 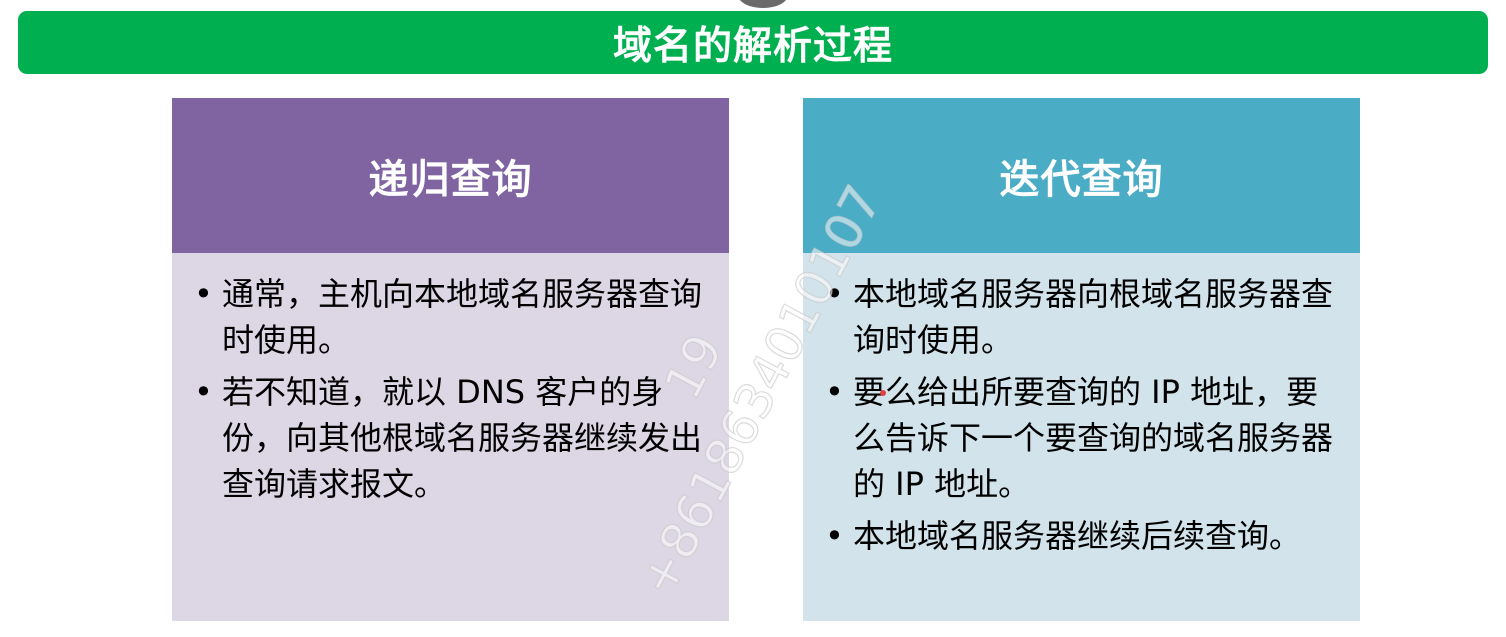 What do you see at coordinates (883, 393) in the screenshot?
I see `pointer-dot` at bounding box center [883, 393].